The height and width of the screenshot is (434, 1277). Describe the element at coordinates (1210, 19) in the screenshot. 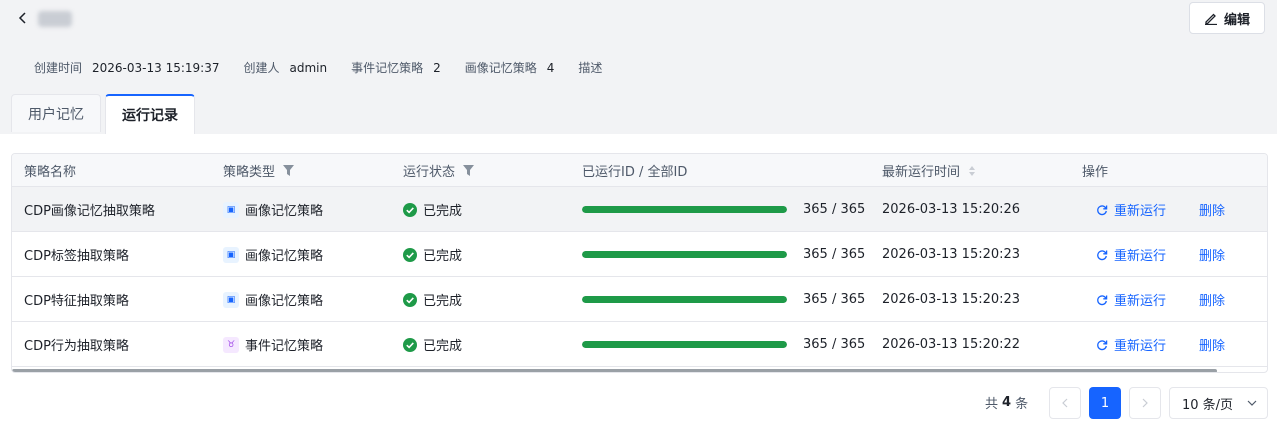

I see `pencil-icon` at that location.